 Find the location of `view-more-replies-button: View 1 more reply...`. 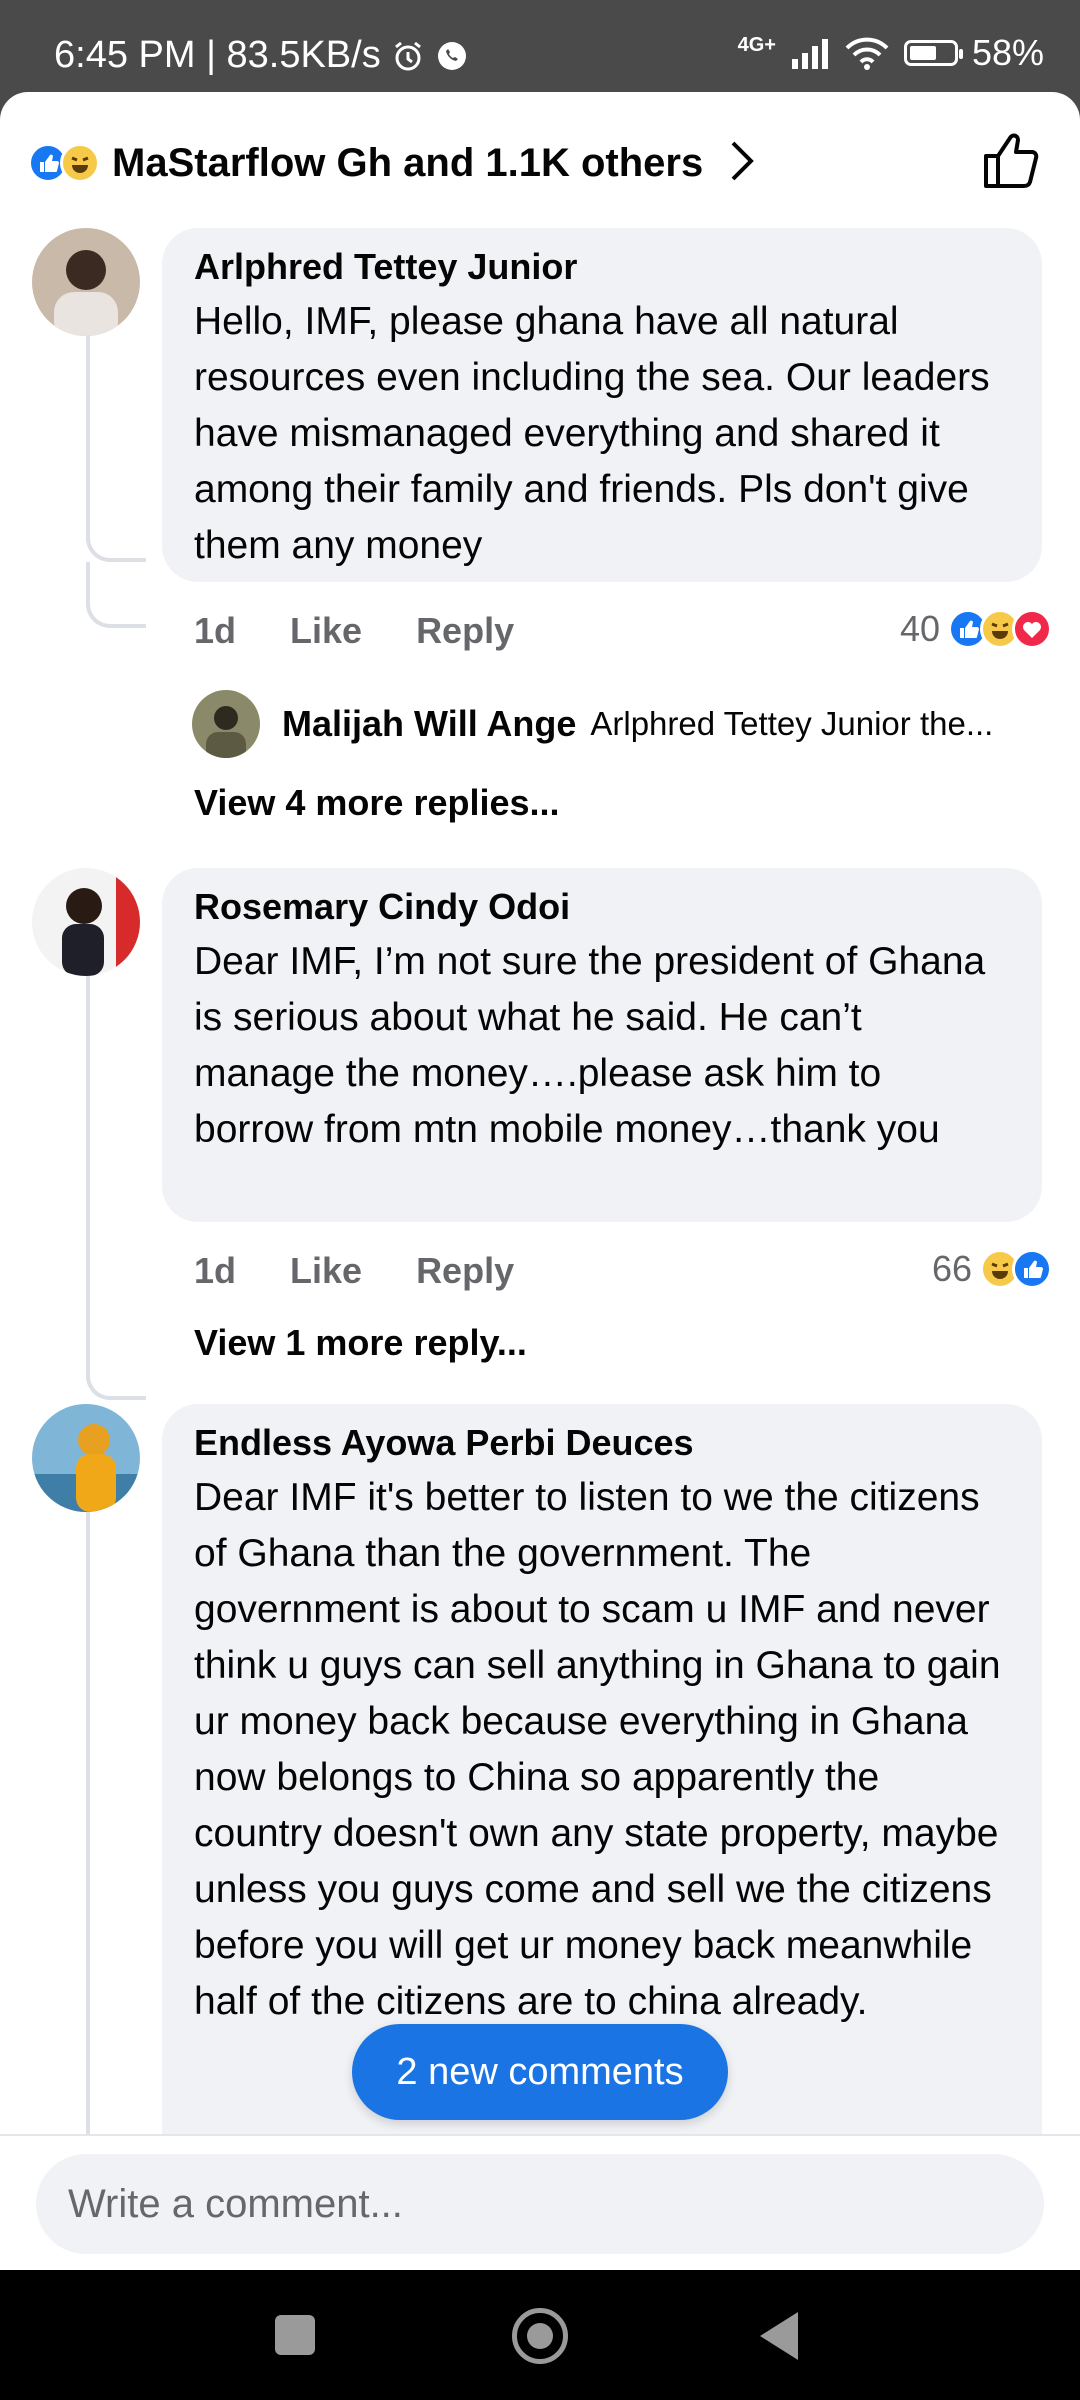

view-more-replies-button: View 1 more reply... is located at coordinates (360, 1343).